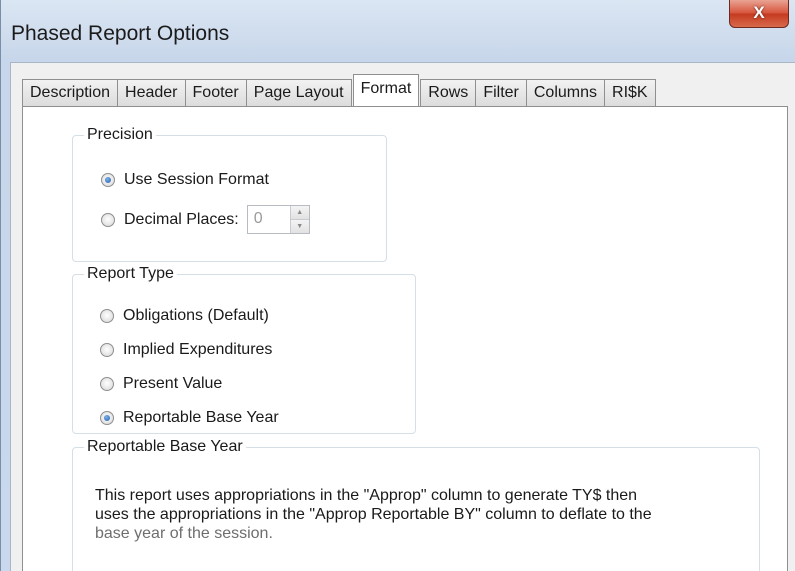  What do you see at coordinates (630, 92) in the screenshot?
I see `tab-risk: RI$K` at bounding box center [630, 92].